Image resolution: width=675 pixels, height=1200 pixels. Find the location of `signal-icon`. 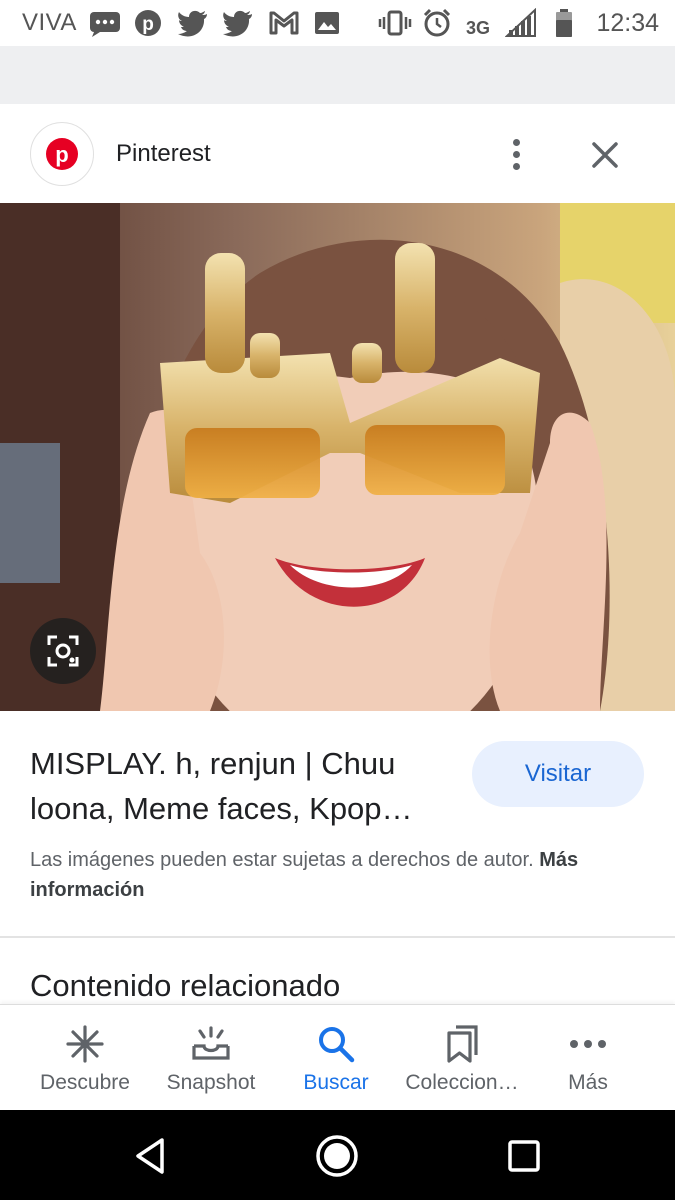

signal-icon is located at coordinates (521, 23).